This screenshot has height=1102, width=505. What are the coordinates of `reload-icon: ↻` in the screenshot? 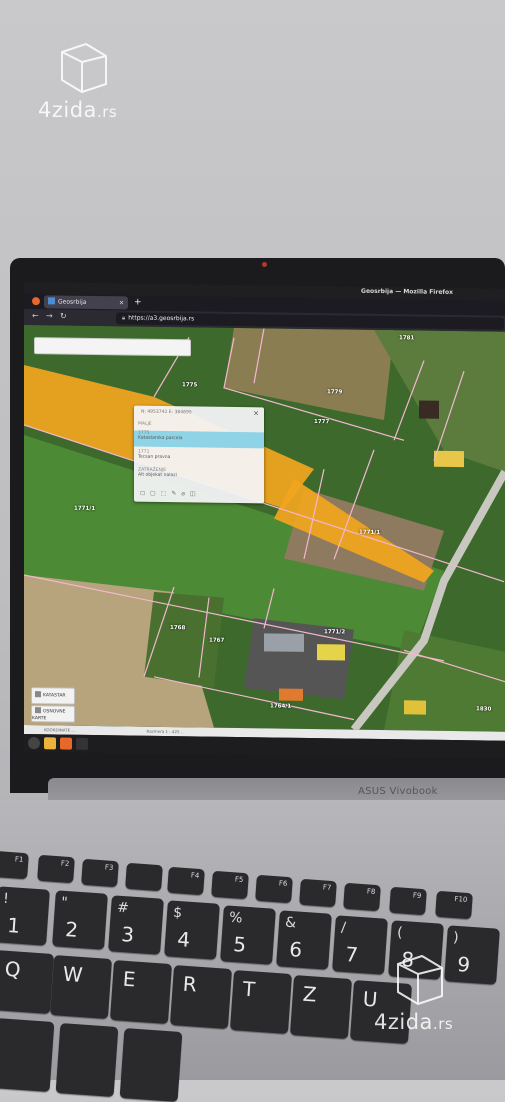 It's located at (63, 316).